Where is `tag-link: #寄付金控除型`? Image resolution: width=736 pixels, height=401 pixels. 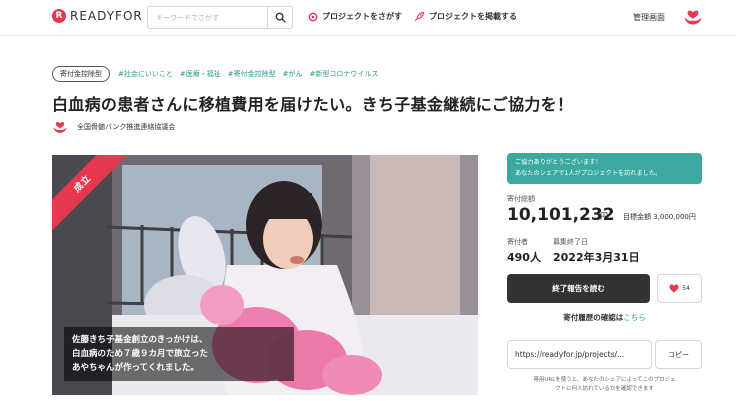
tag-link: #寄付金控除型 is located at coordinates (252, 74).